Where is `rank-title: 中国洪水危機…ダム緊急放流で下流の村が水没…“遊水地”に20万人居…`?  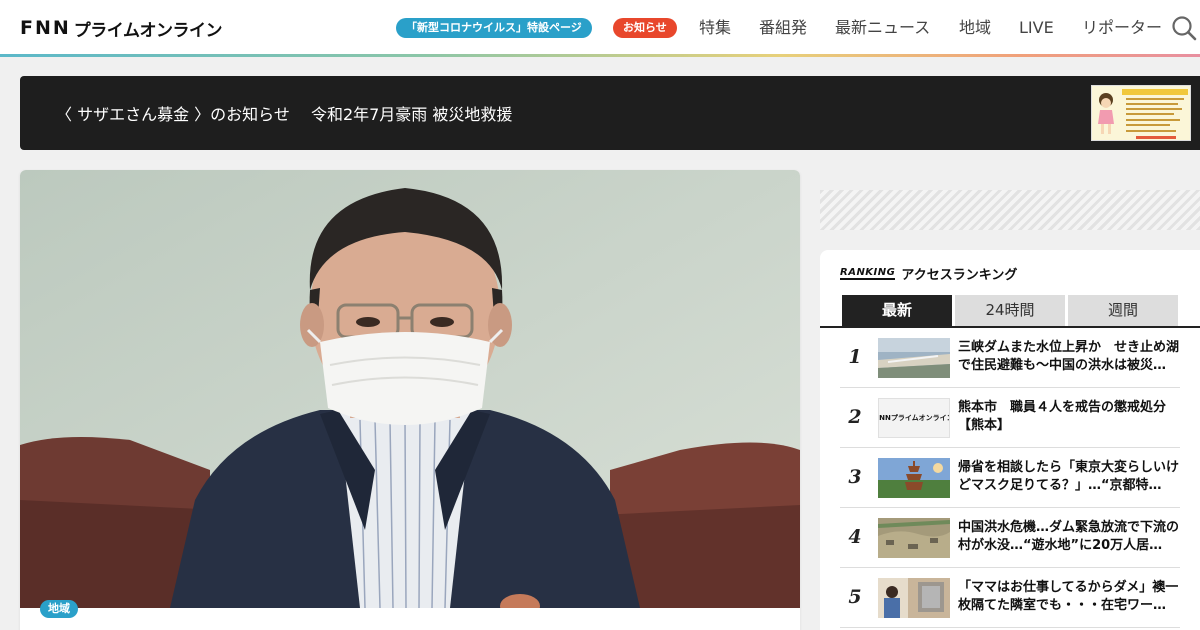 rank-title: 中国洪水危機…ダム緊急放流で下流の村が水没…“遊水地”に20万人居… is located at coordinates (1069, 536).